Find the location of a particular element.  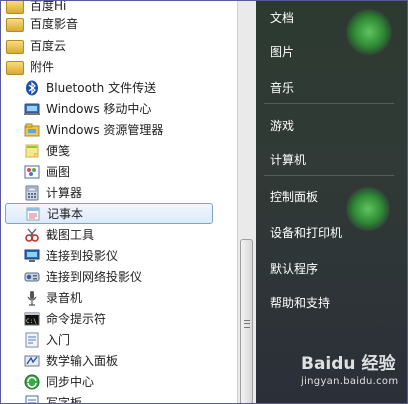

link-help-support: 帮助和支持 is located at coordinates (300, 302).